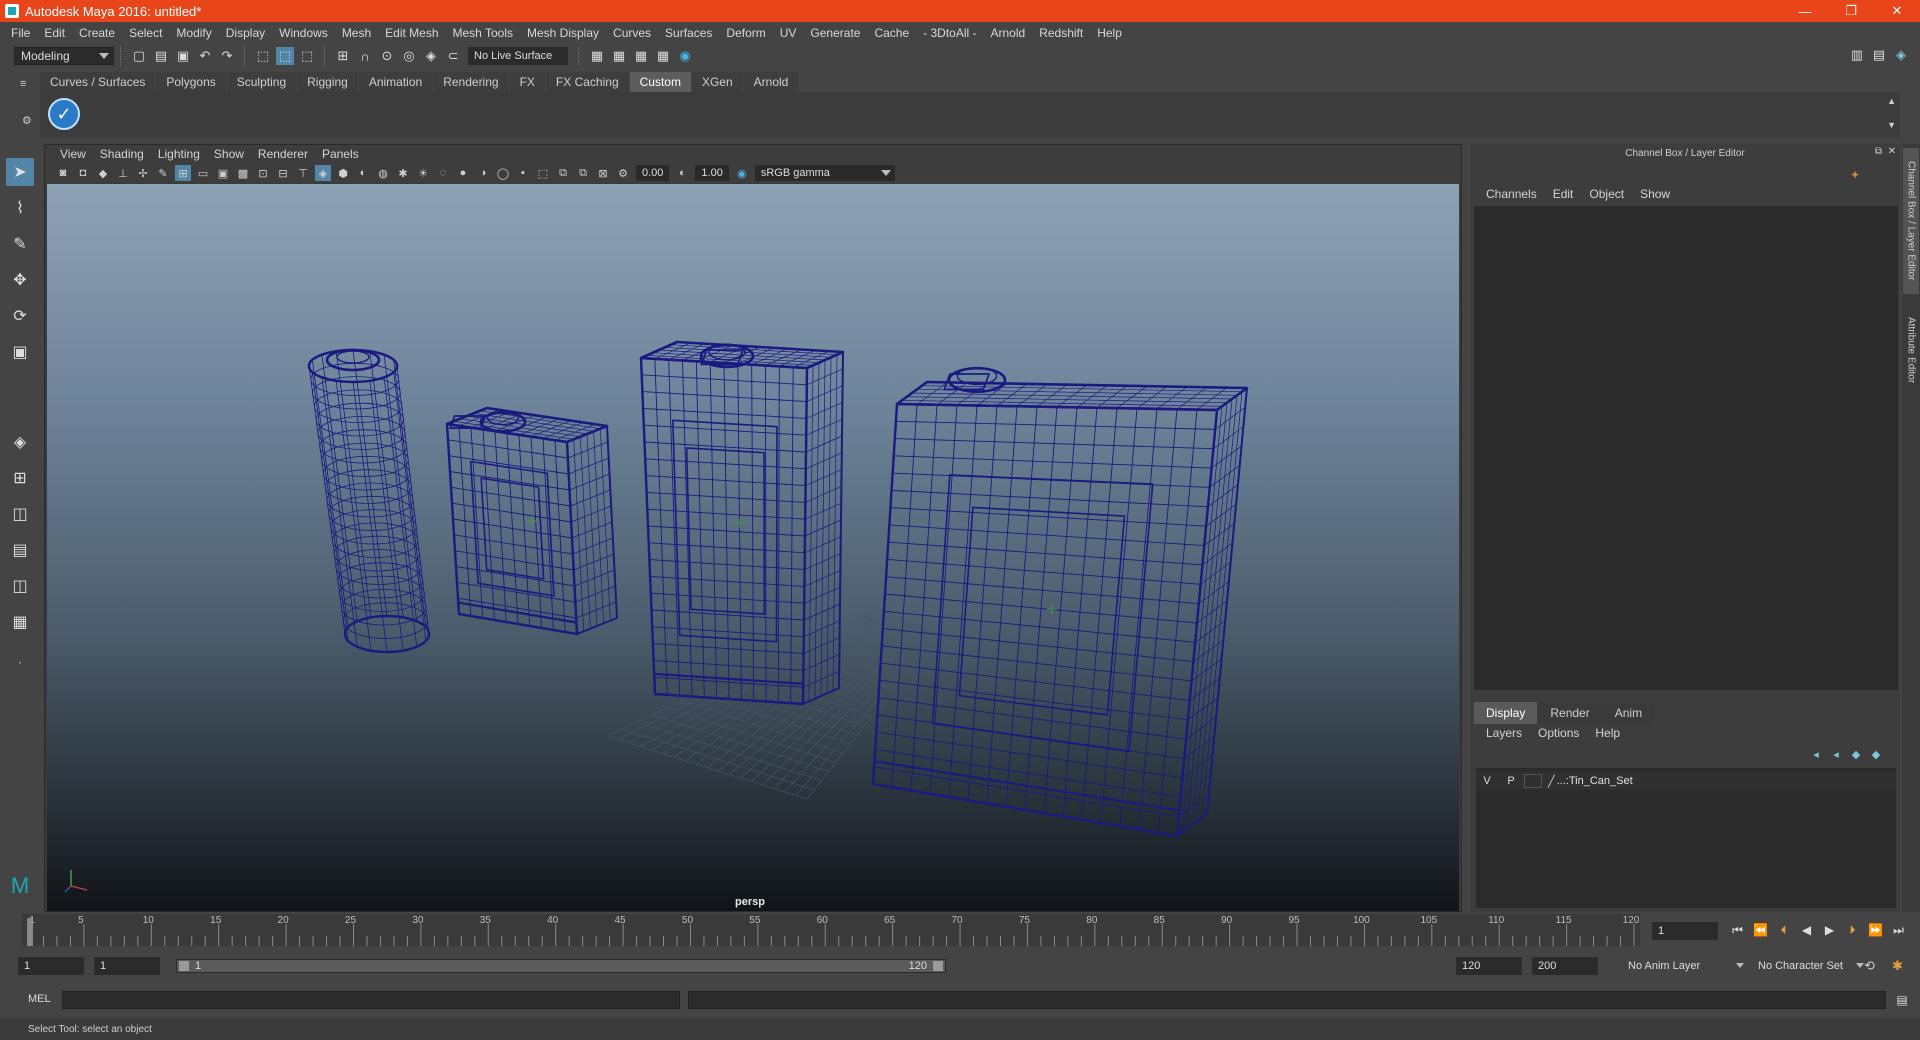  I want to click on character-set-dropdown: No Character Set, so click(1810, 966).